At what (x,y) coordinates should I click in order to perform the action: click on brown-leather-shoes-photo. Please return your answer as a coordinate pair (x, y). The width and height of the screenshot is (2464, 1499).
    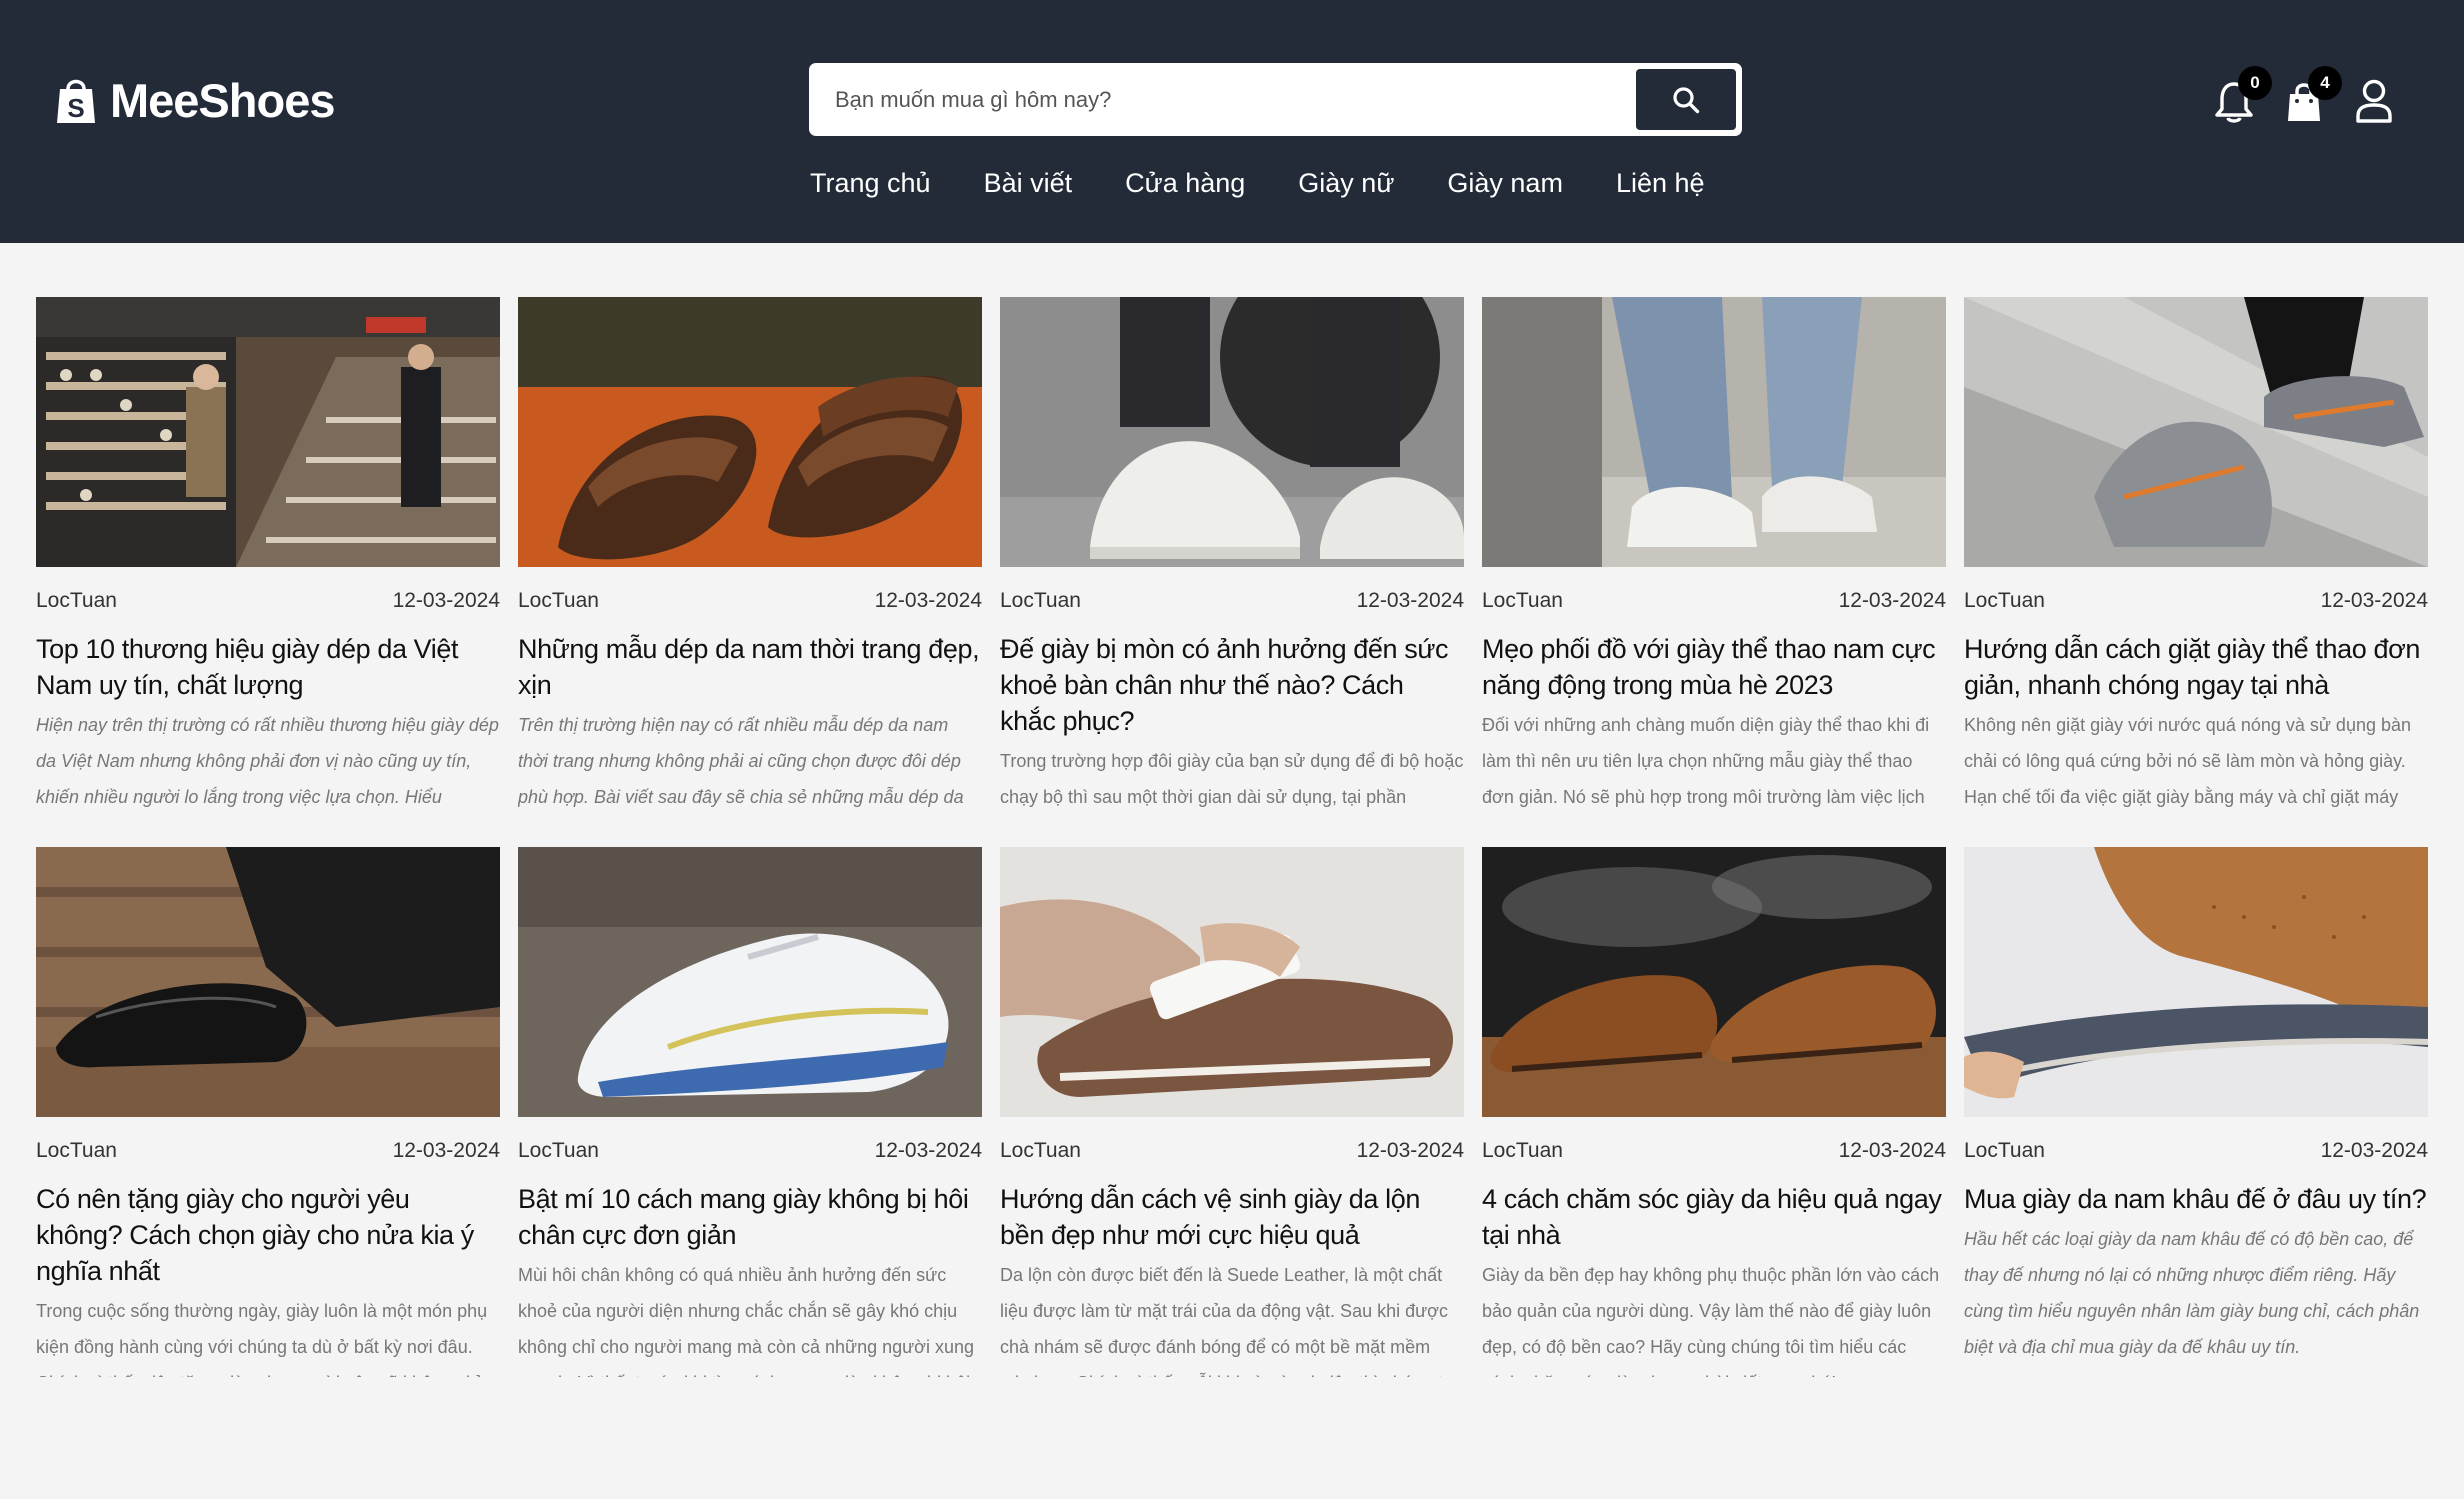
    Looking at the image, I should click on (1714, 982).